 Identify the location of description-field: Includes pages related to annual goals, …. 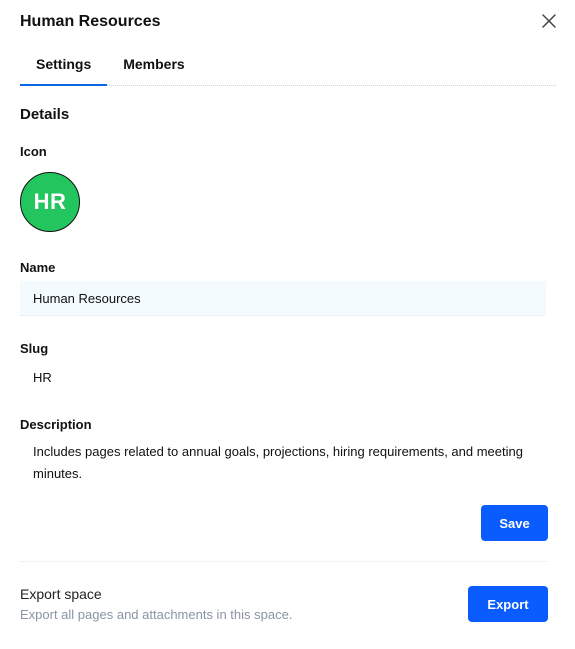
(286, 463).